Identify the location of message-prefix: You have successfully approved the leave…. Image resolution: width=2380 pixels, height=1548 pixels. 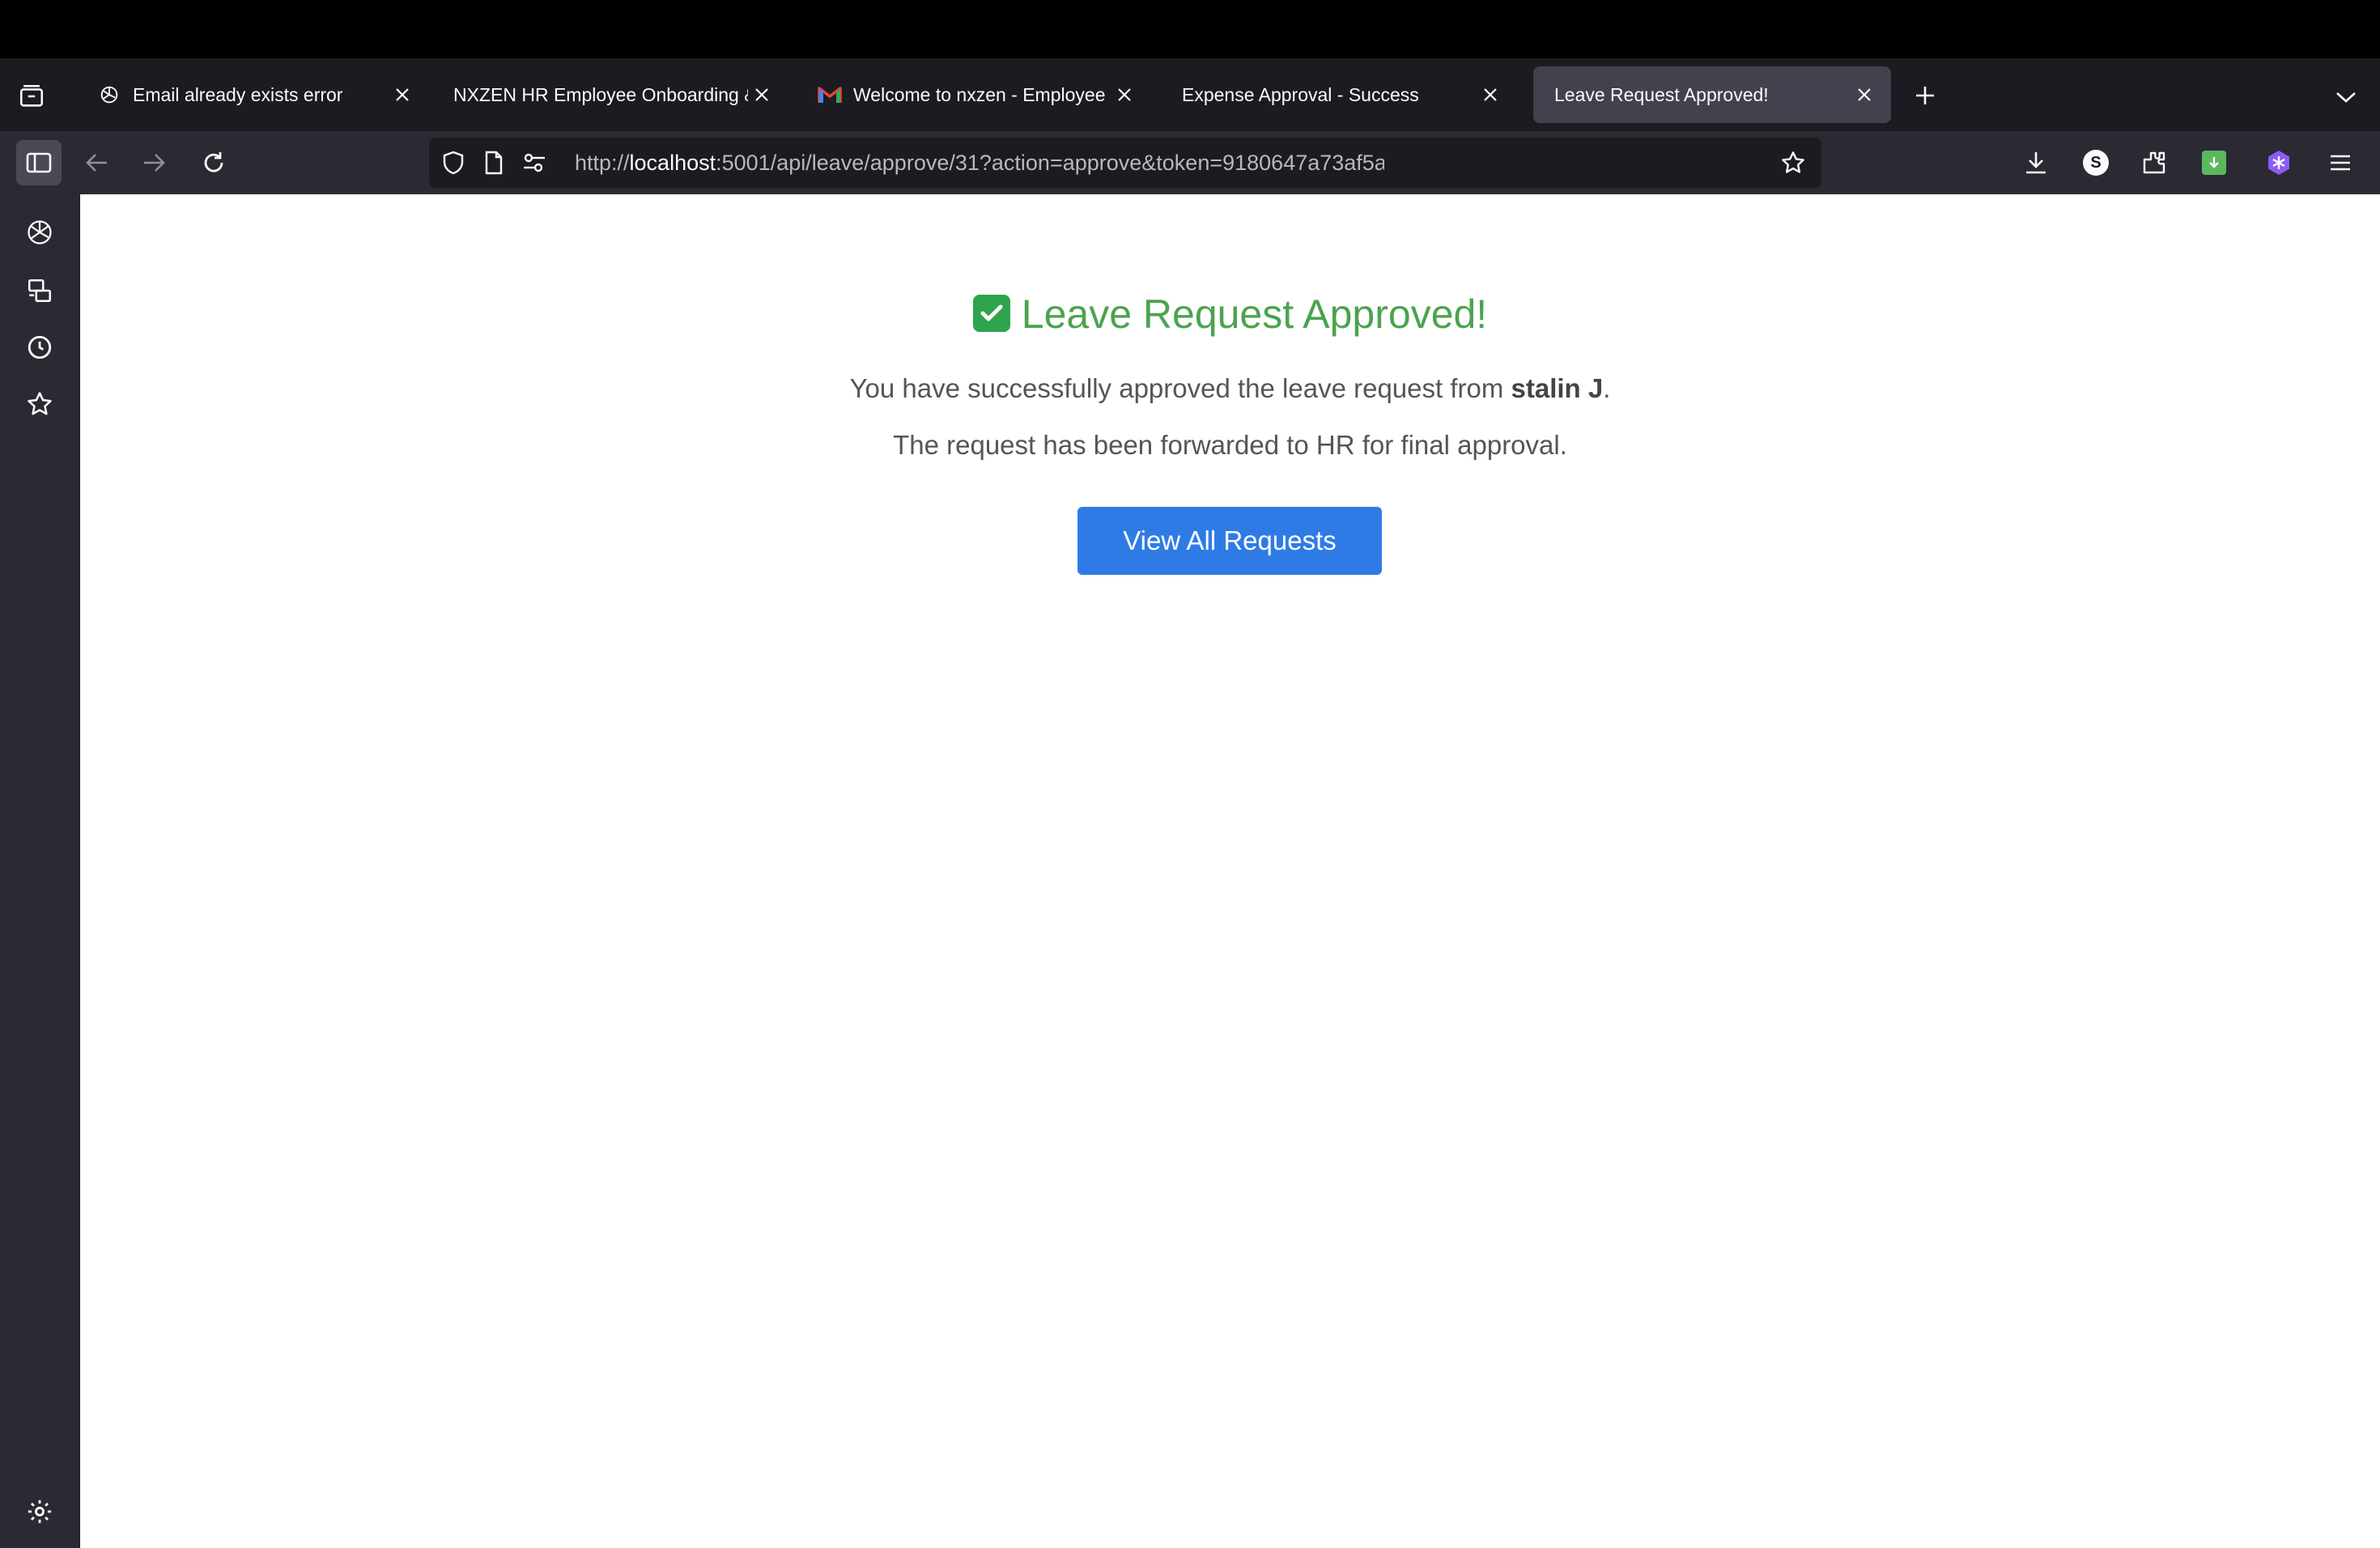
(1180, 388).